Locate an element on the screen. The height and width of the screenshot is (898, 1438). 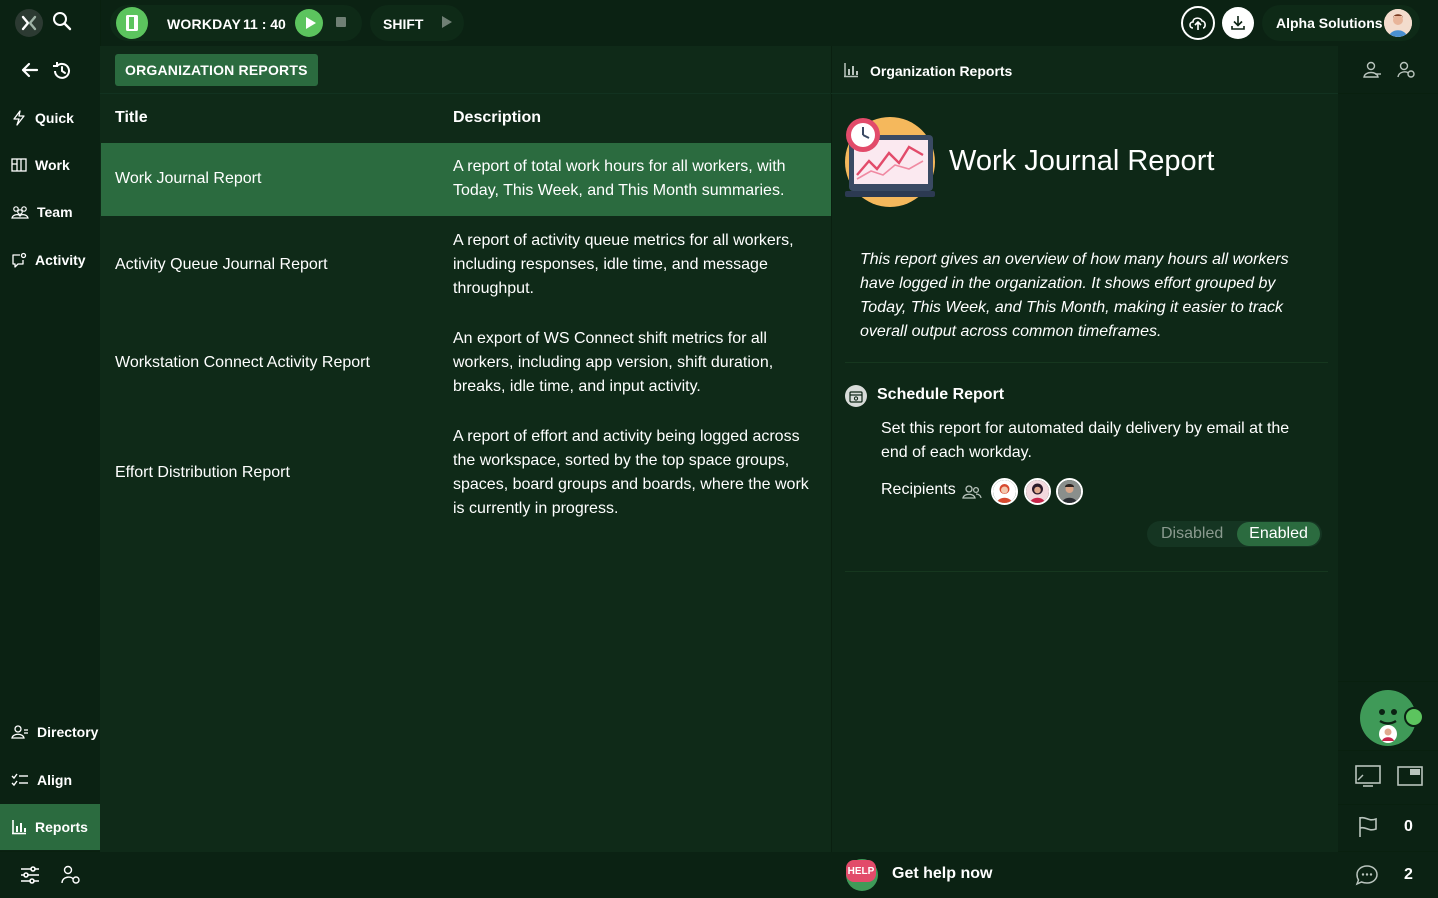
row-title: Workstation Connect Activity Report is located at coordinates (242, 362).